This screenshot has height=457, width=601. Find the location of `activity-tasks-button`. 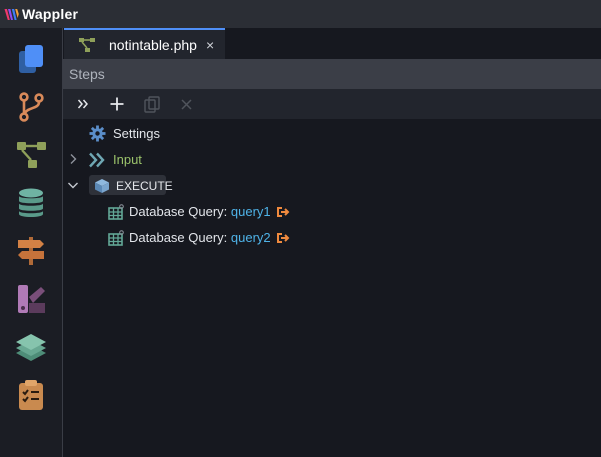

activity-tasks-button is located at coordinates (31, 395).